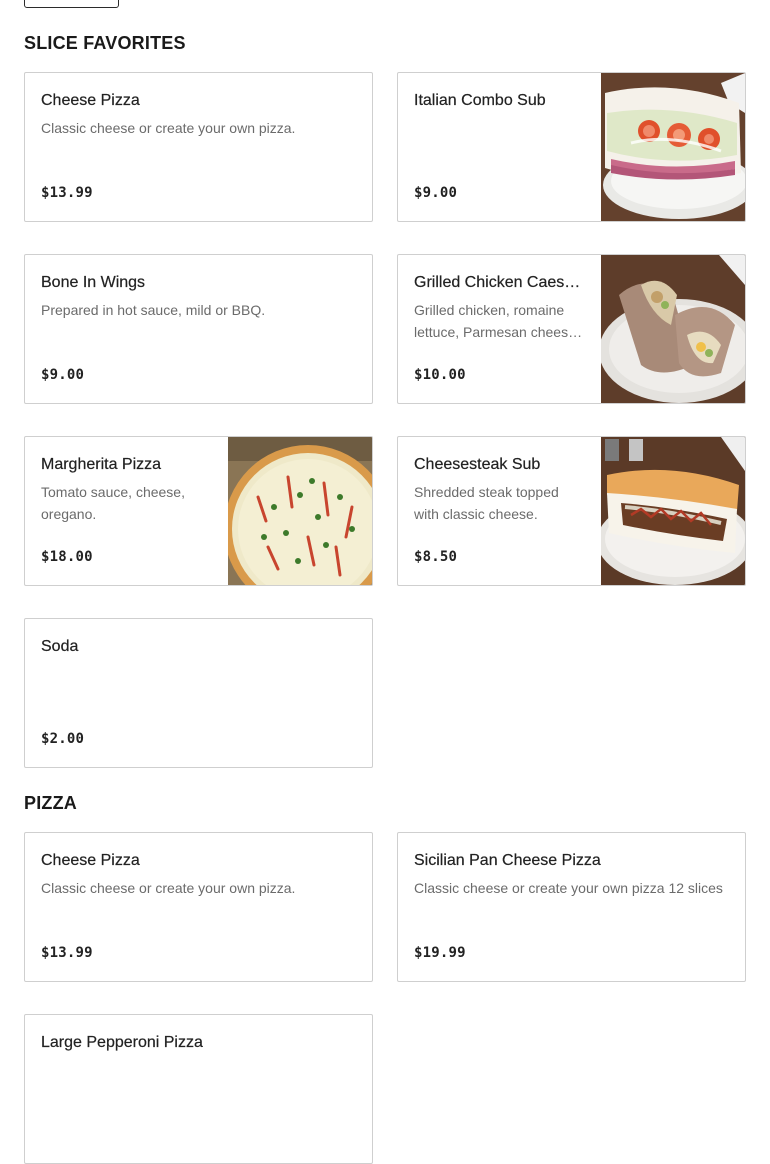 The height and width of the screenshot is (1164, 770). I want to click on menu-item-name: Cheesesteak Sub, so click(477, 464).